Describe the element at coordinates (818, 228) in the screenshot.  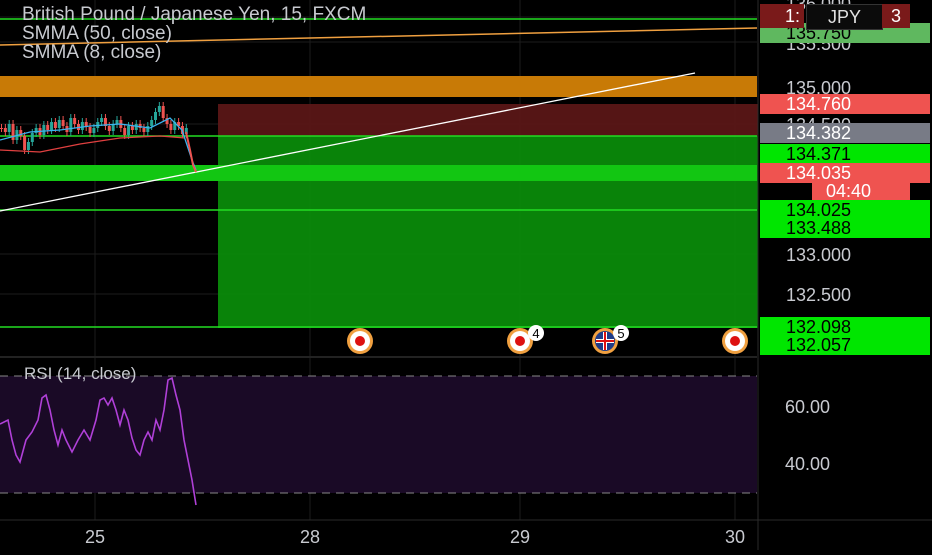
I see `price-tag-label: 133.488` at that location.